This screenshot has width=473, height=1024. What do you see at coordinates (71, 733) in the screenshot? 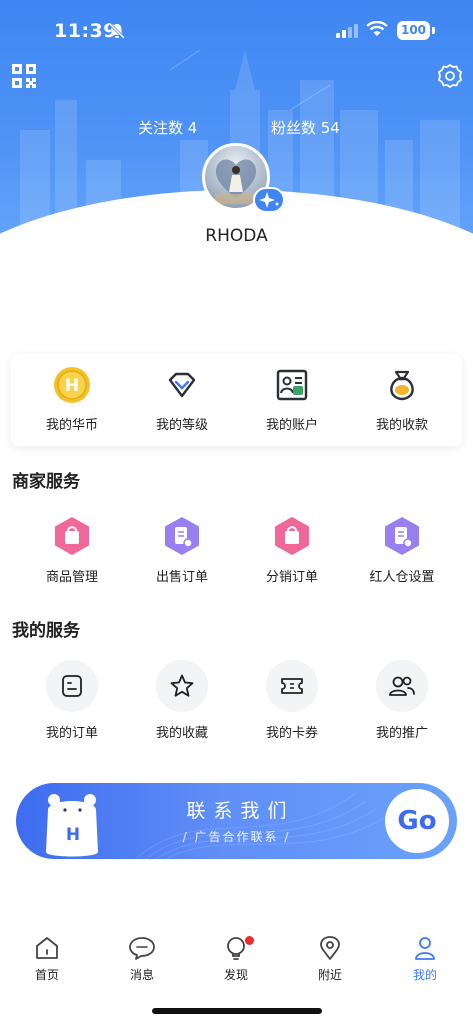
I see `service-item-label: 我的订单` at bounding box center [71, 733].